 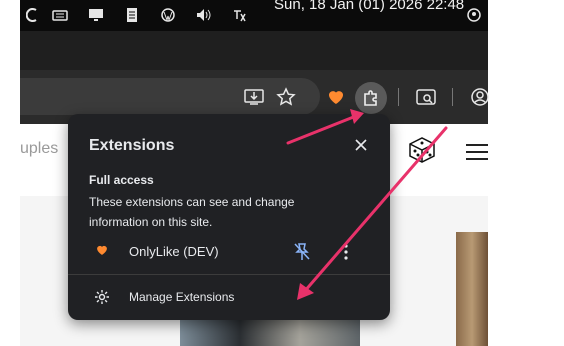 What do you see at coordinates (286, 97) in the screenshot?
I see `bookmark-star-icon` at bounding box center [286, 97].